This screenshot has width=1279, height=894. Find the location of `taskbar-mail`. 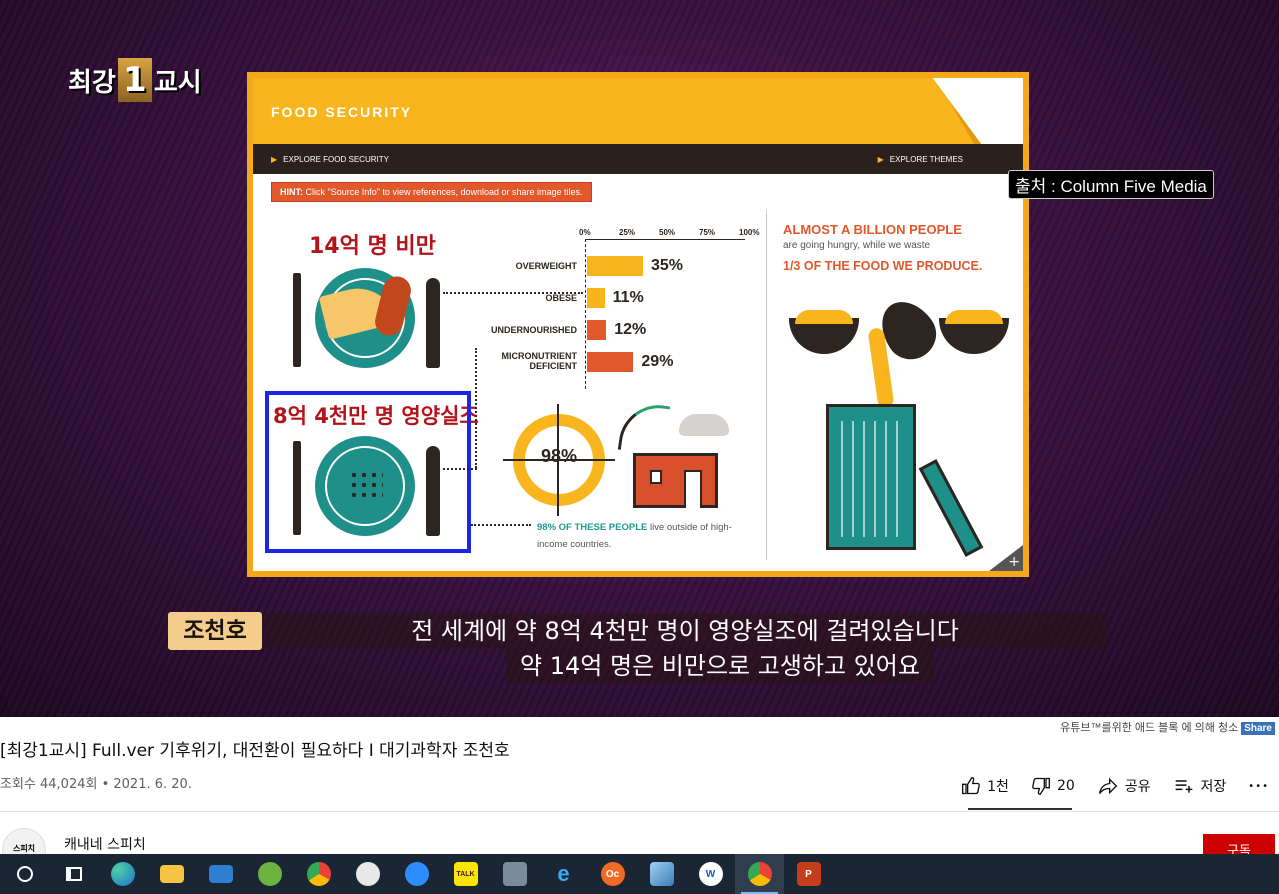

taskbar-mail is located at coordinates (220, 874).